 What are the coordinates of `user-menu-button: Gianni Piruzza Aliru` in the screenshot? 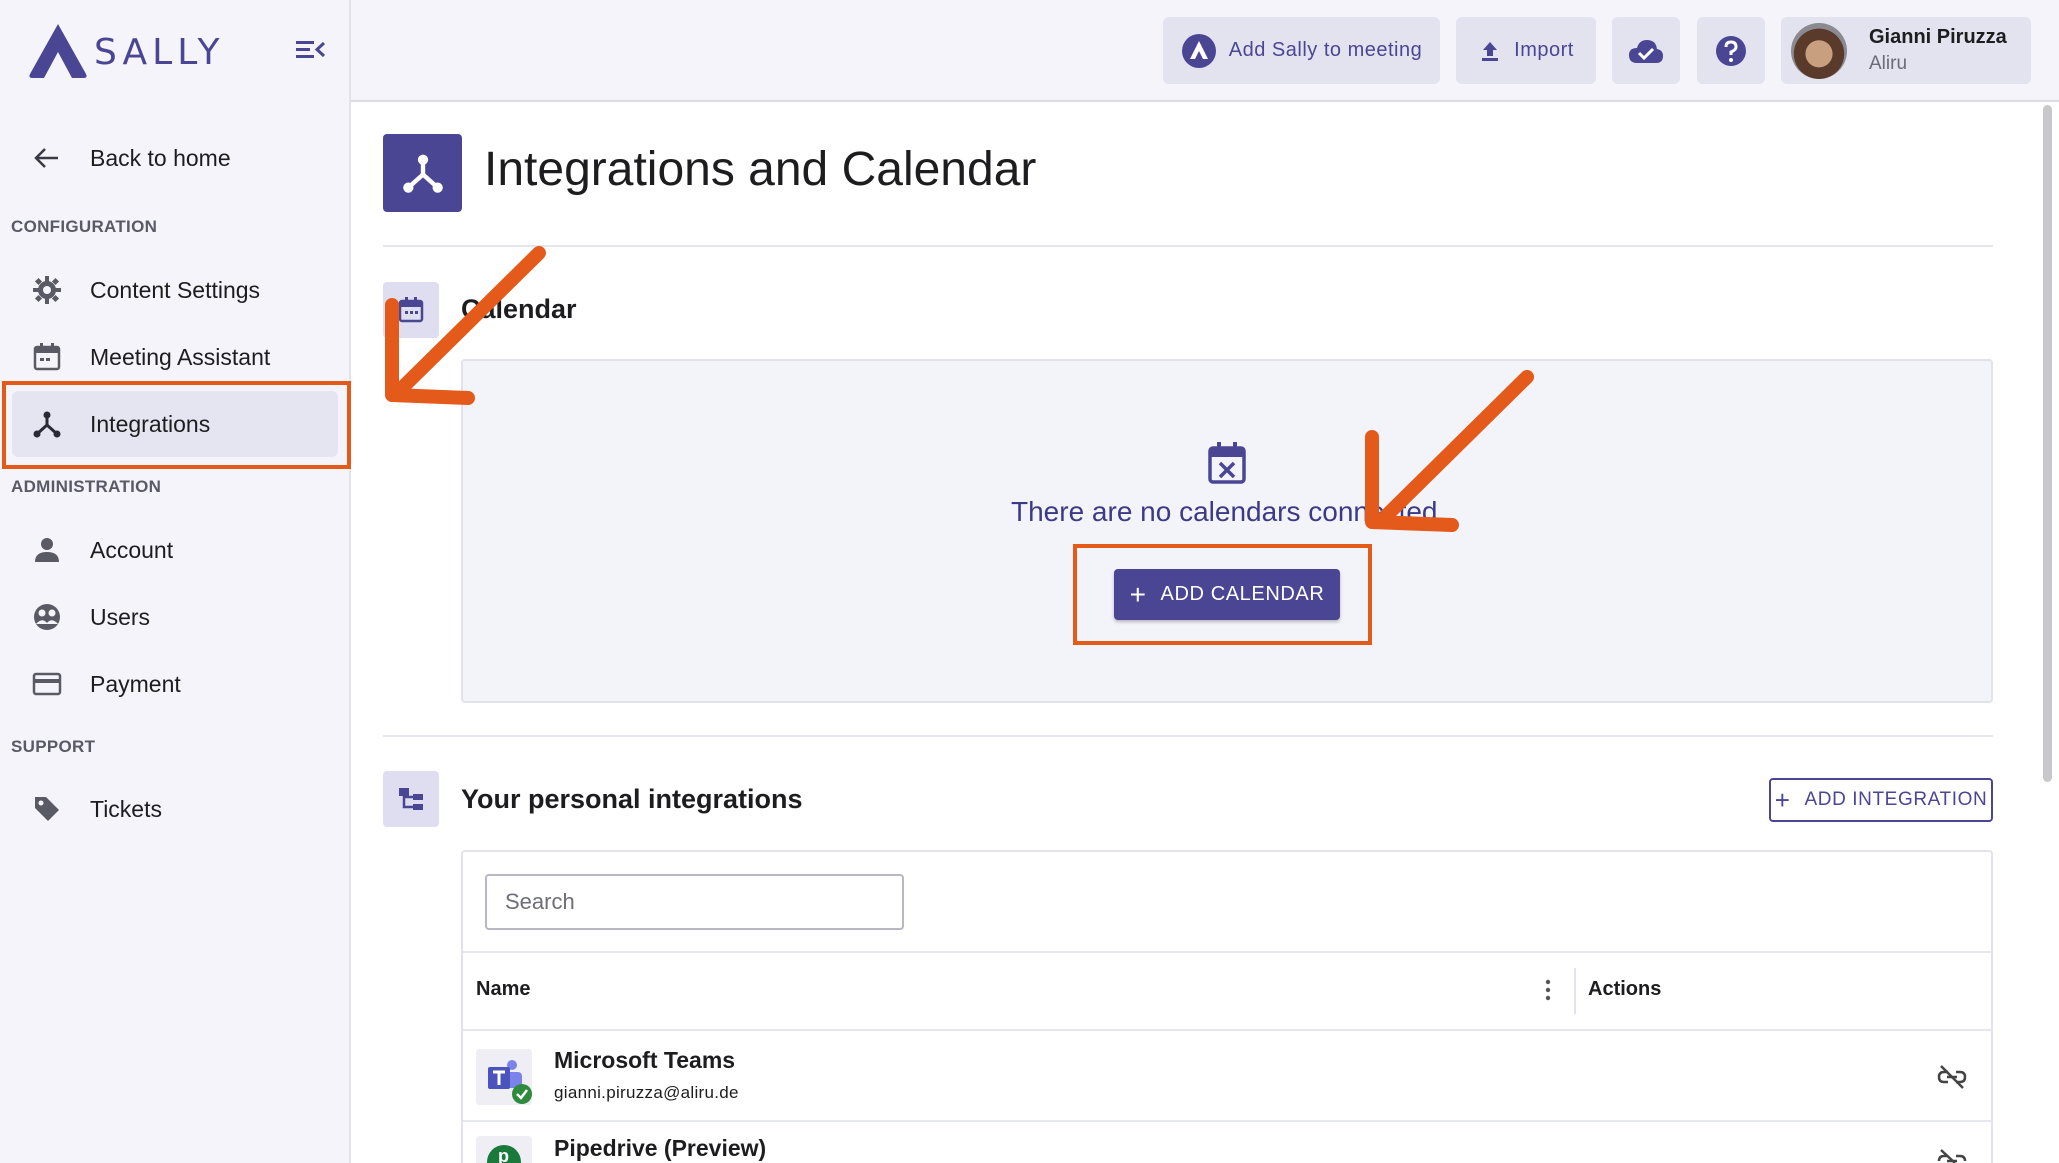 It's located at (1906, 50).